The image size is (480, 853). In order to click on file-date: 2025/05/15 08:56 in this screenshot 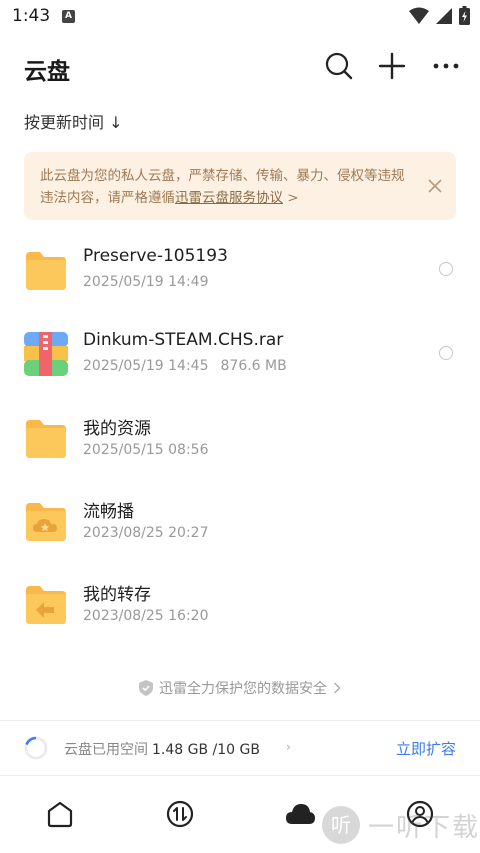, I will do `click(146, 450)`.